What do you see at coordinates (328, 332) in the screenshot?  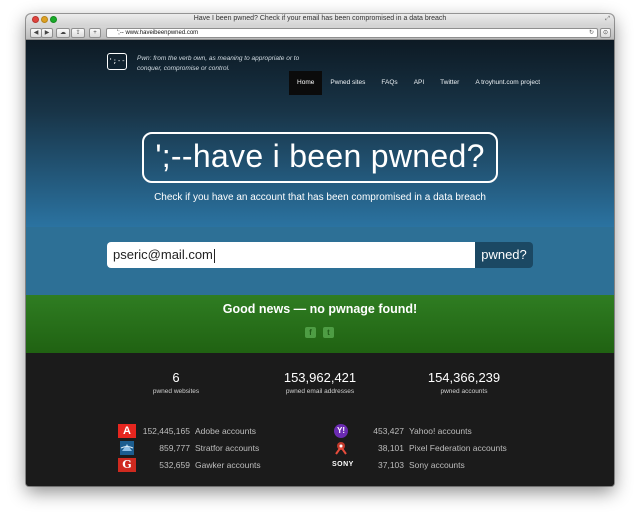 I see `twitter-icon: t` at bounding box center [328, 332].